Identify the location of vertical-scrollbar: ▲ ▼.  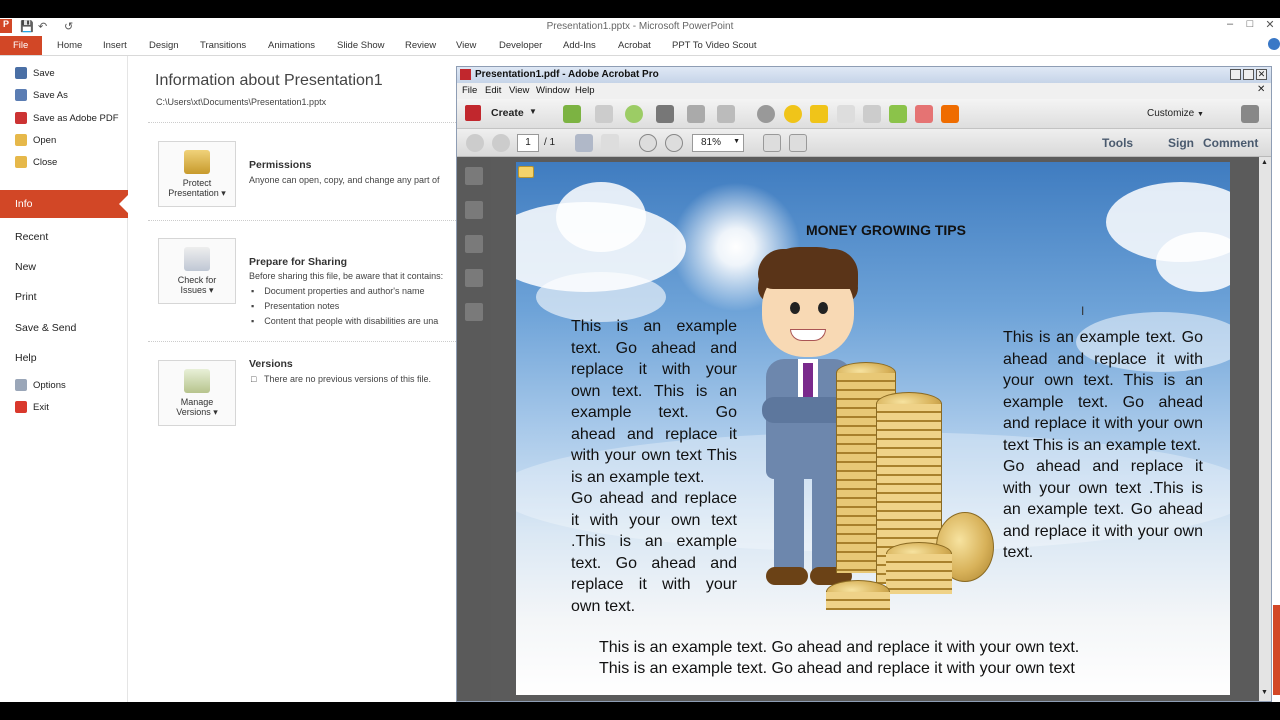
(1265, 429).